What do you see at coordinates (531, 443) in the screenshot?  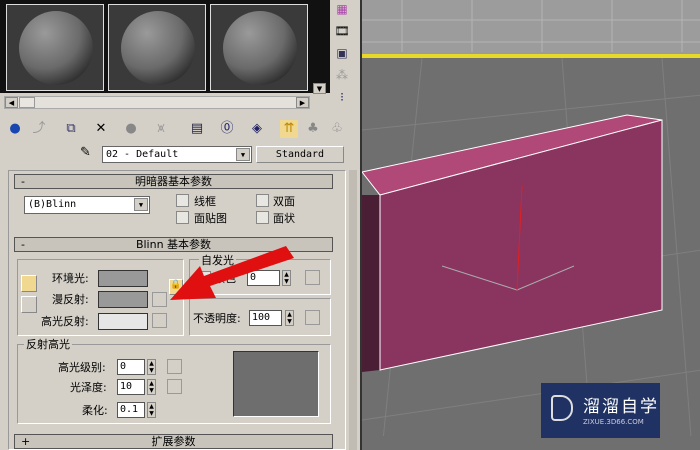 I see `viewport-bottom` at bounding box center [531, 443].